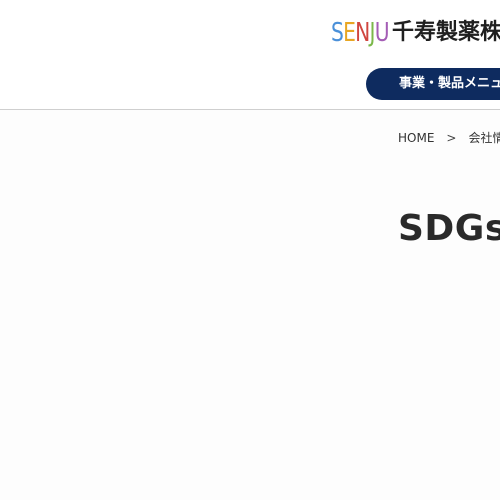 This screenshot has height=500, width=500. I want to click on site-logo: SENJU 千寿製薬株, so click(415, 33).